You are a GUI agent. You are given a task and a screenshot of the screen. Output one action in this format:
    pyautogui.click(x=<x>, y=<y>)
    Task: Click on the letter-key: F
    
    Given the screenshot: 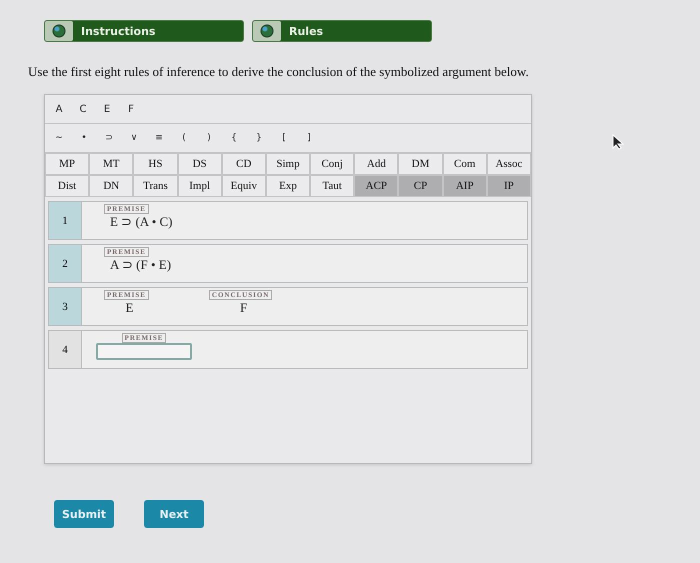 What is the action you would take?
    pyautogui.click(x=131, y=109)
    